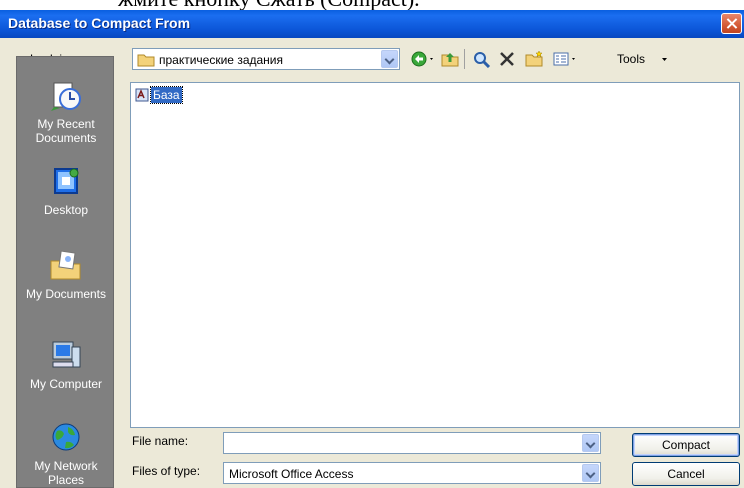  Describe the element at coordinates (464, 59) in the screenshot. I see `toolbar-separator` at that location.